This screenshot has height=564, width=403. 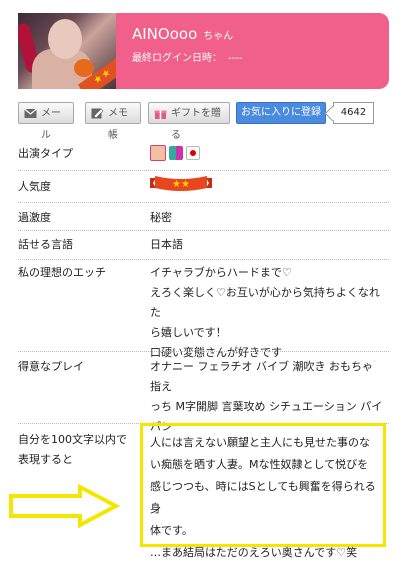 I want to click on memo-button: メモ帳, so click(x=113, y=121).